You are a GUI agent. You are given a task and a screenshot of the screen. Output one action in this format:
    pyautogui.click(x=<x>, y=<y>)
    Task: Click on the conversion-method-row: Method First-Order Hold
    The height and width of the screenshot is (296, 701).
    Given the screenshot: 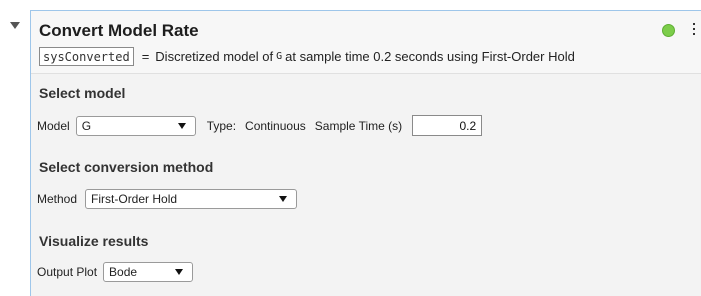 What is the action you would take?
    pyautogui.click(x=167, y=199)
    